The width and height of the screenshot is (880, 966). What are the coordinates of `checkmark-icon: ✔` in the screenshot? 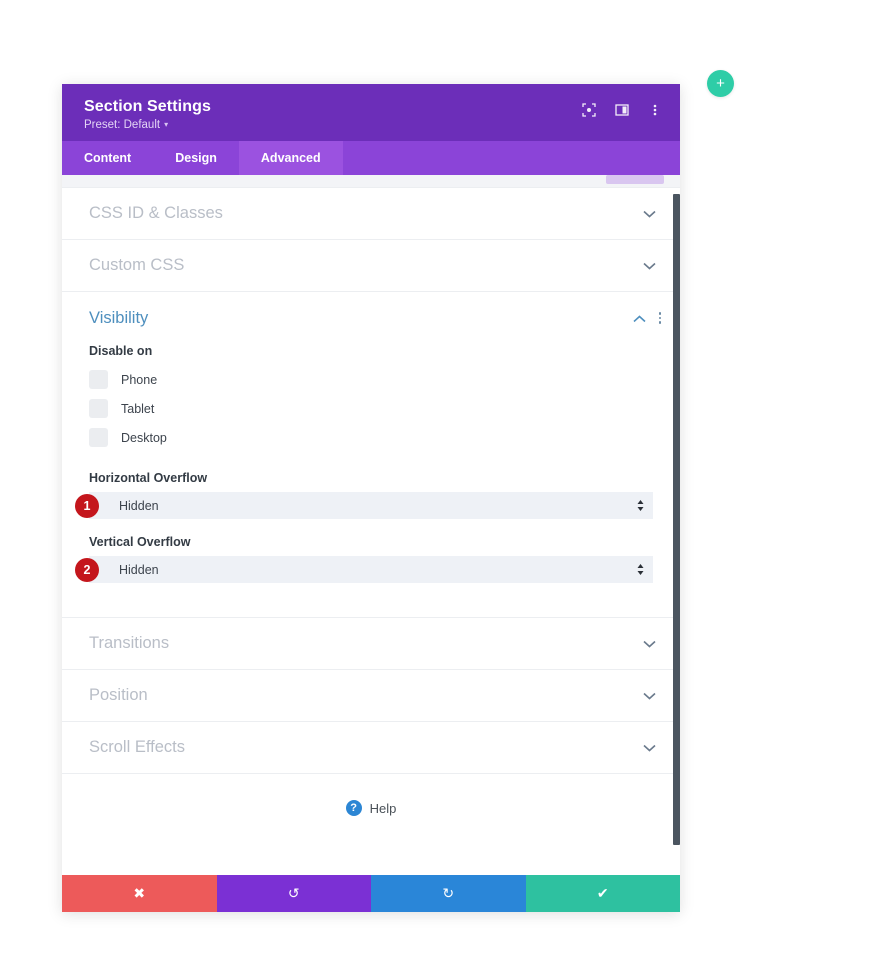 It's located at (602, 893).